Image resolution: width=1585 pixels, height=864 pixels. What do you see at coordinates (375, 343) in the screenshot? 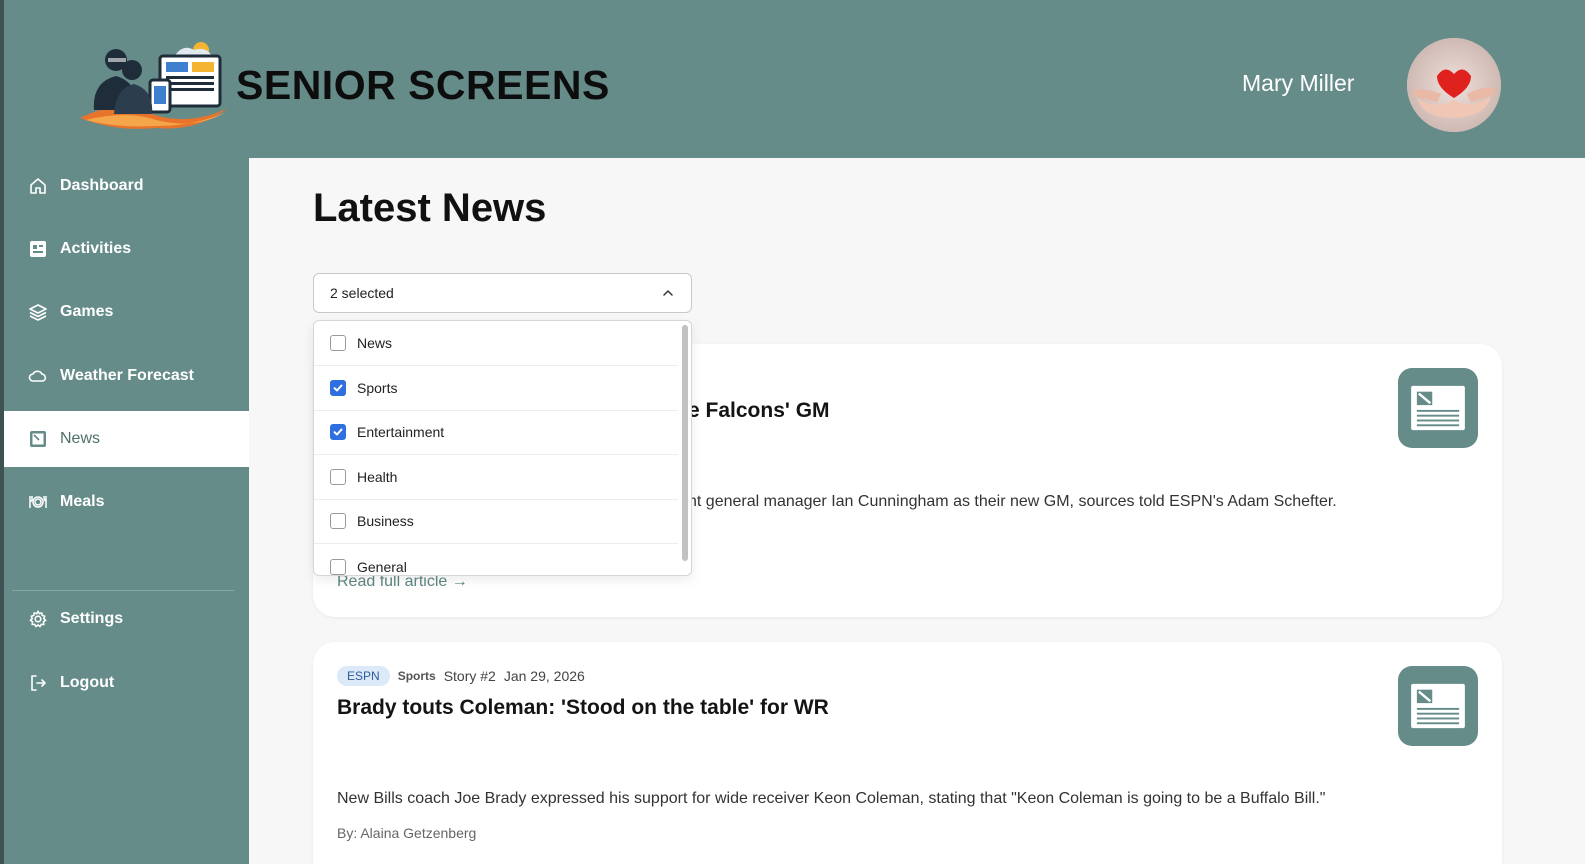
I see `option-label: News` at bounding box center [375, 343].